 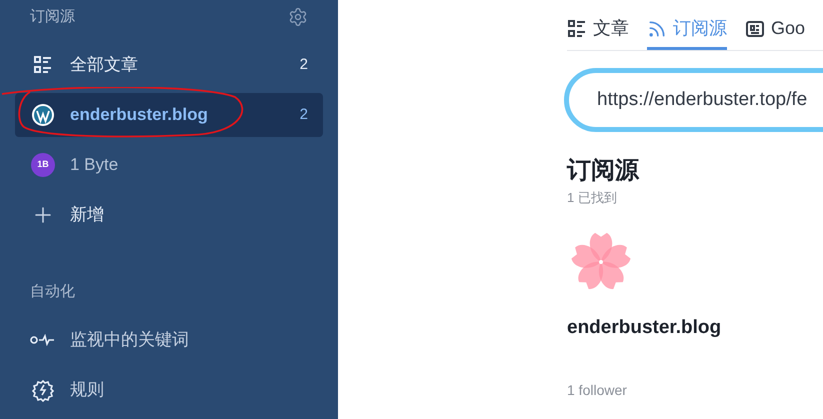 I want to click on wordpress-icon, so click(x=43, y=115).